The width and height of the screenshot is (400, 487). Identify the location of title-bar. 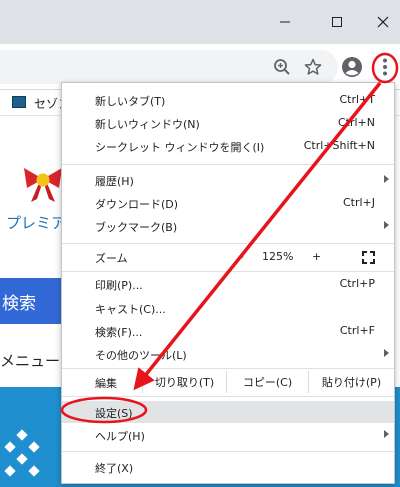
(200, 22).